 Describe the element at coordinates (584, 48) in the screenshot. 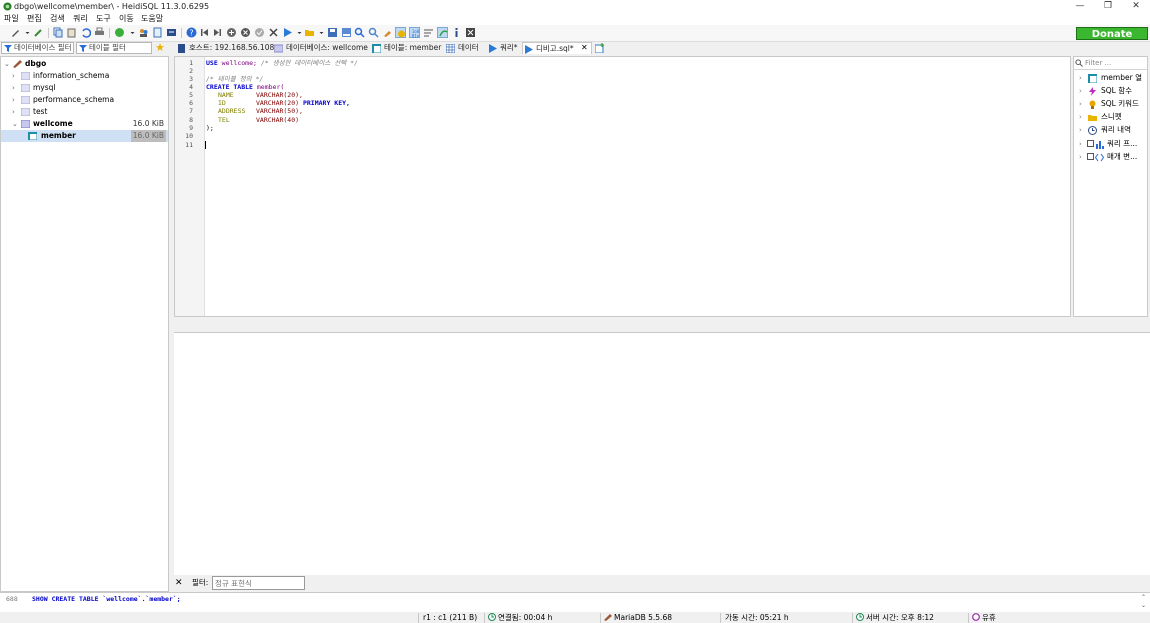

I see `close-tab-icon: ✕` at that location.